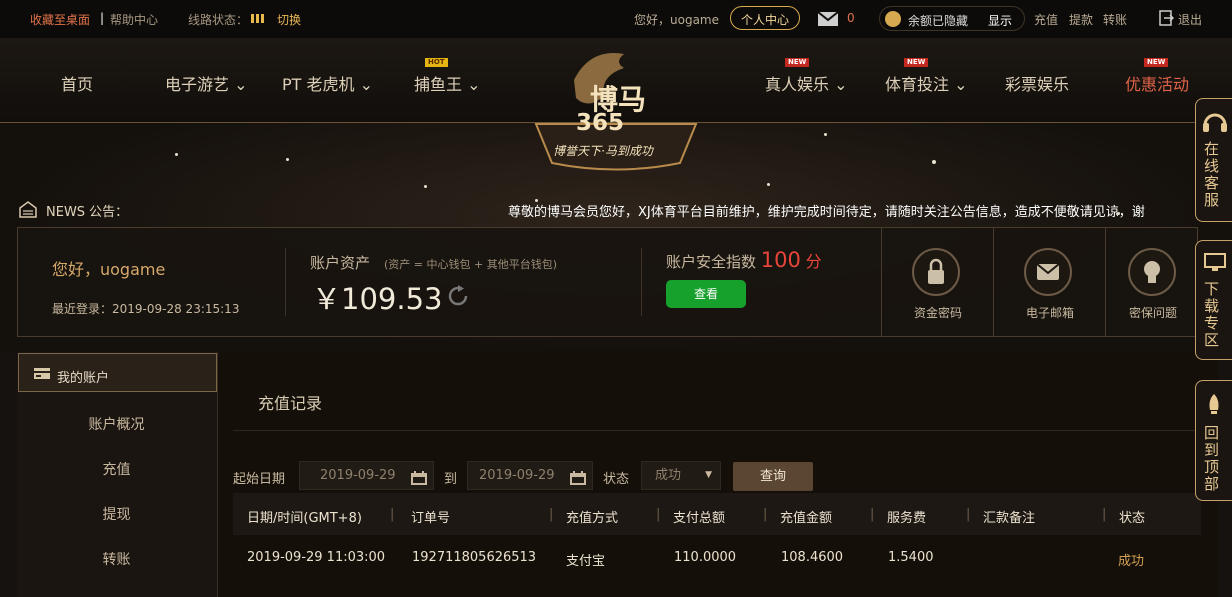 This screenshot has width=1232, height=597. I want to click on query-button: 查询, so click(773, 476).